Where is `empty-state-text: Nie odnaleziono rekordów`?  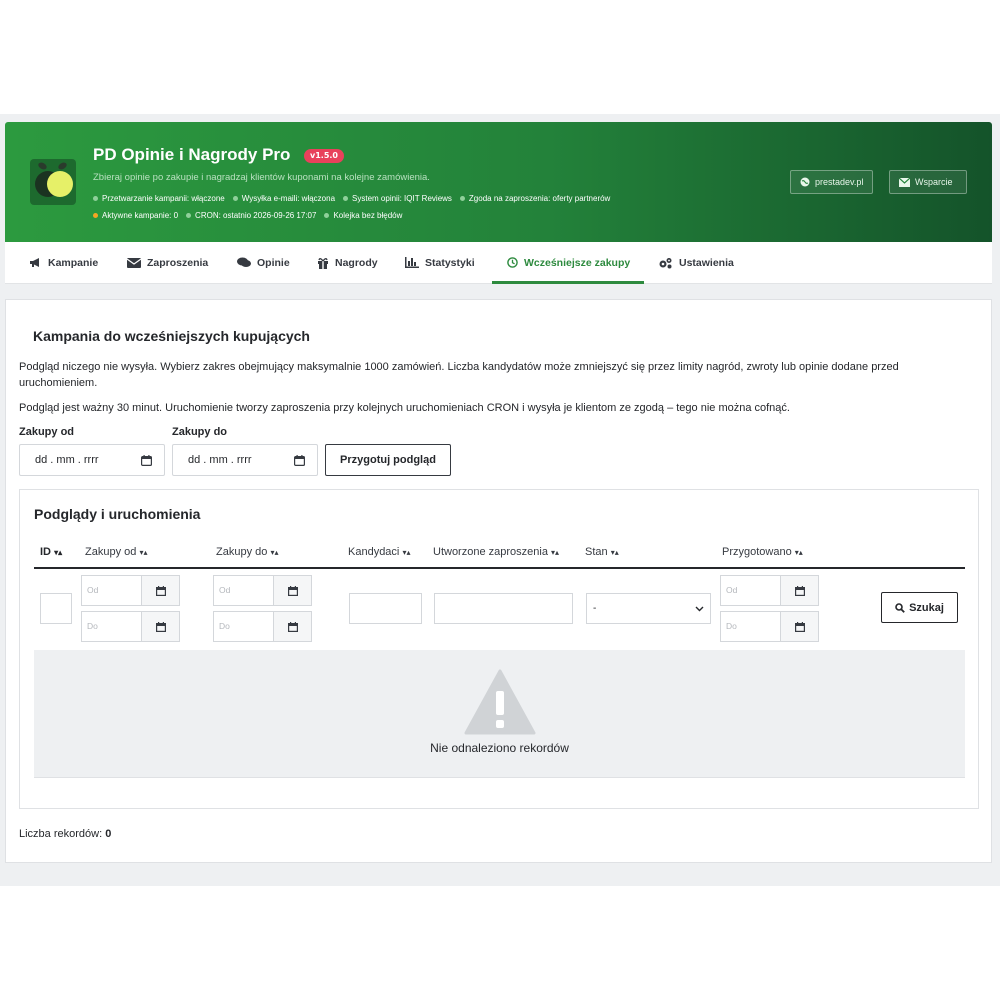 empty-state-text: Nie odnaleziono rekordów is located at coordinates (499, 748).